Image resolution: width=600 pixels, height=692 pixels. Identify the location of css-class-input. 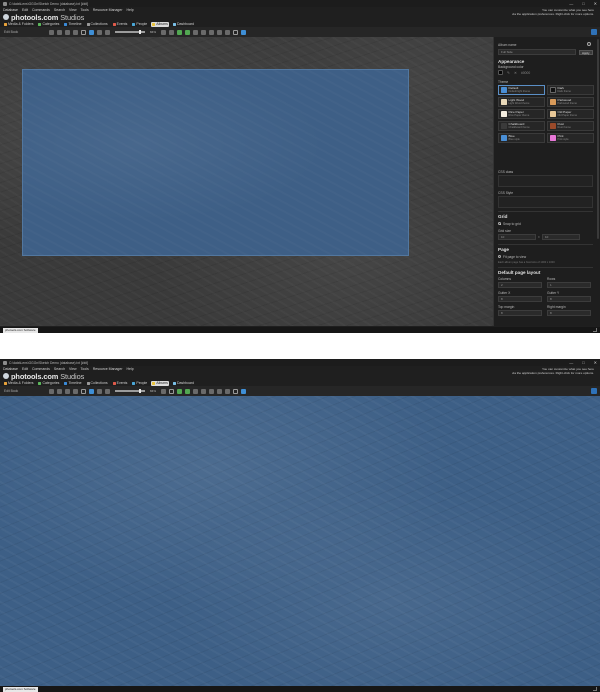
(545, 181).